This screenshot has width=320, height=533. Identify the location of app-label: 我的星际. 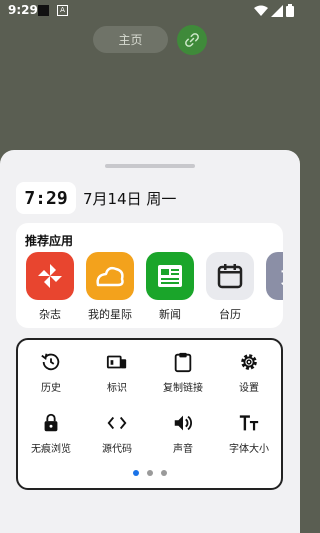
(110, 314).